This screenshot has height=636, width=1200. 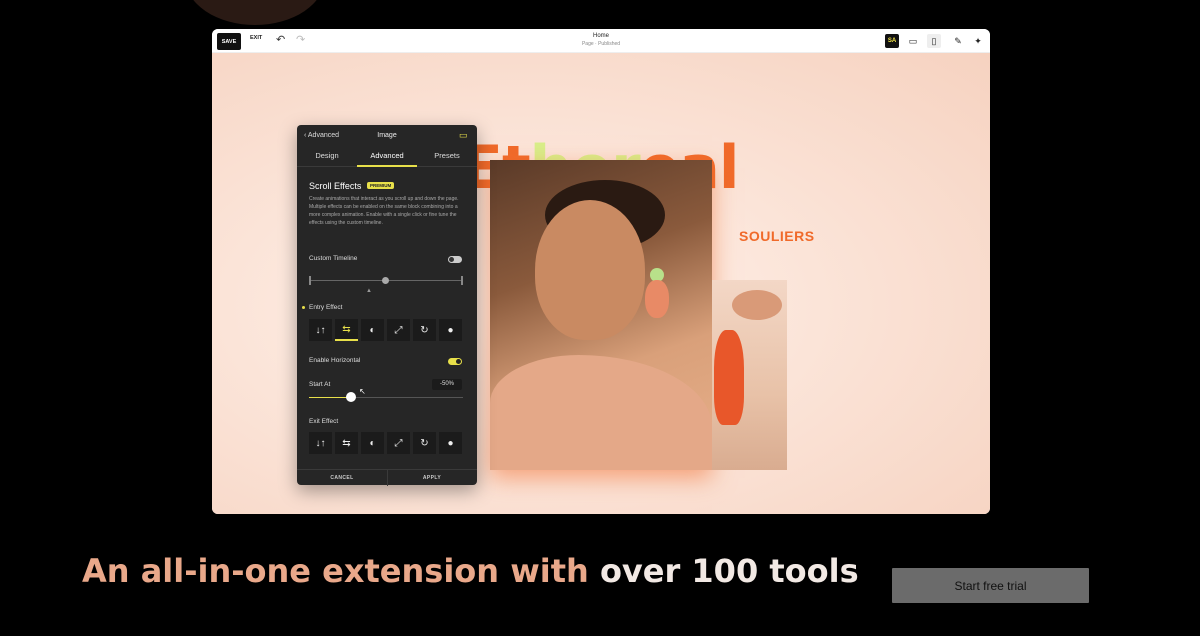 I want to click on enable-horizontal-label: Enable Horizontal, so click(x=335, y=360).